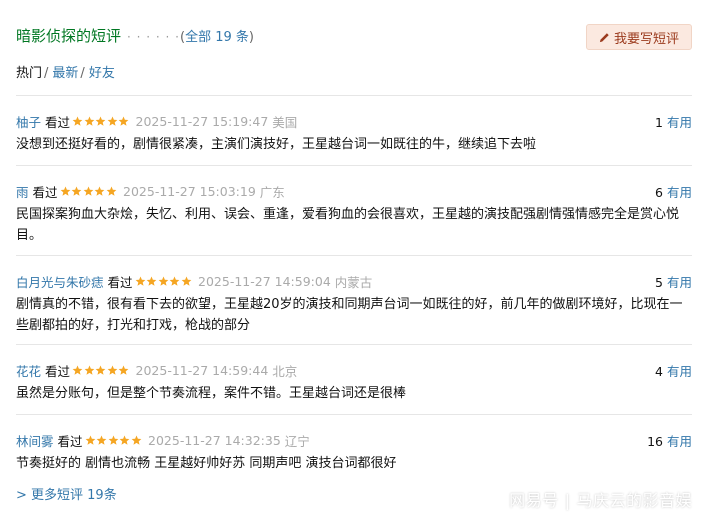  I want to click on useful-count: 16, so click(655, 441).